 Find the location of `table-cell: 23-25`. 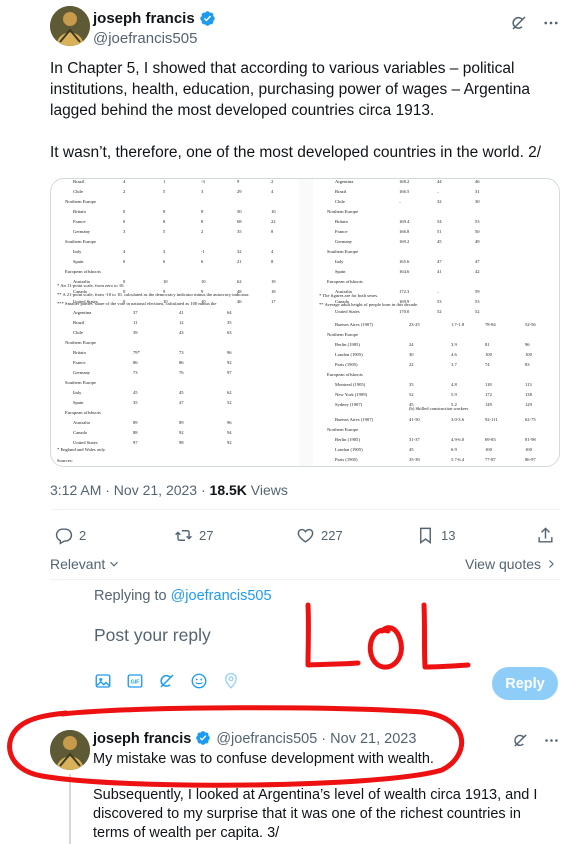

table-cell: 23-25 is located at coordinates (414, 324).